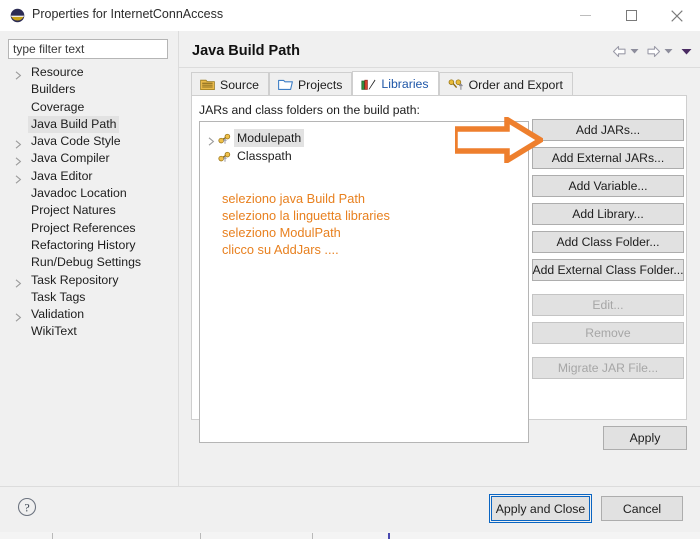  What do you see at coordinates (70, 158) in the screenshot?
I see `sidebar-item-label: Java Compiler` at bounding box center [70, 158].